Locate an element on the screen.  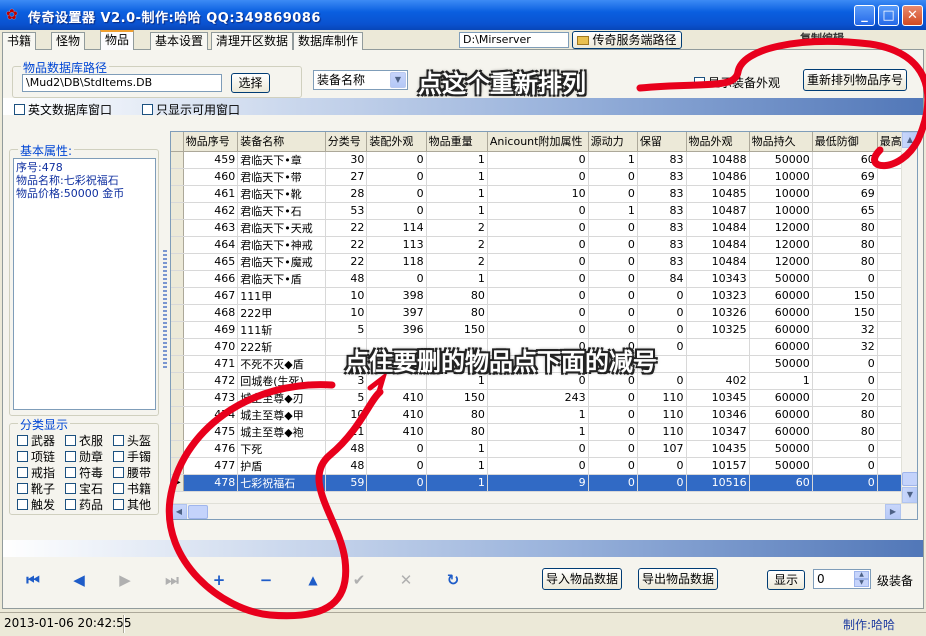
table-cell: 222甲 is located at coordinates (281, 313).